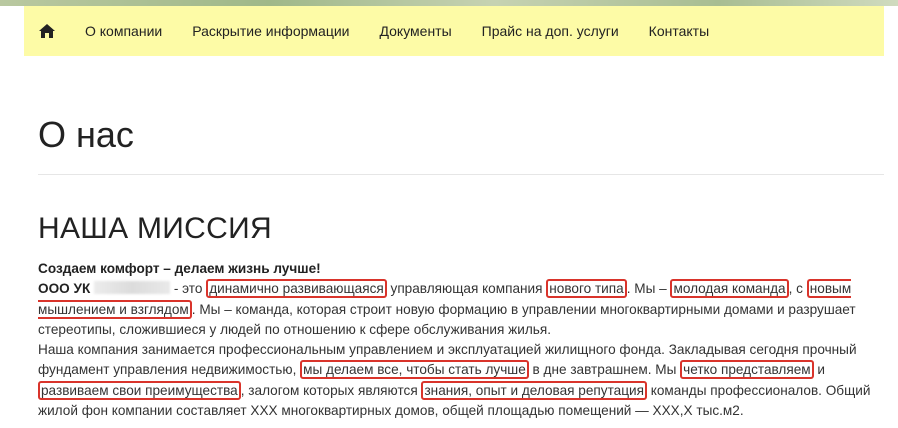 The width and height of the screenshot is (898, 428). I want to click on highlight-develop-advantages: развиваем свои преимущества, so click(139, 390).